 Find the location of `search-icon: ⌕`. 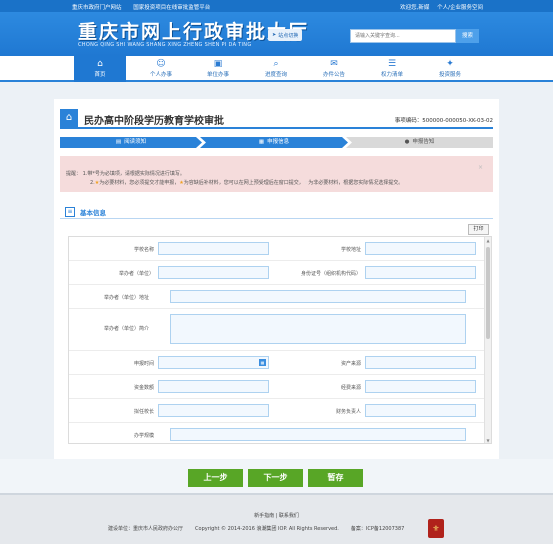

search-icon: ⌕ is located at coordinates (276, 64).